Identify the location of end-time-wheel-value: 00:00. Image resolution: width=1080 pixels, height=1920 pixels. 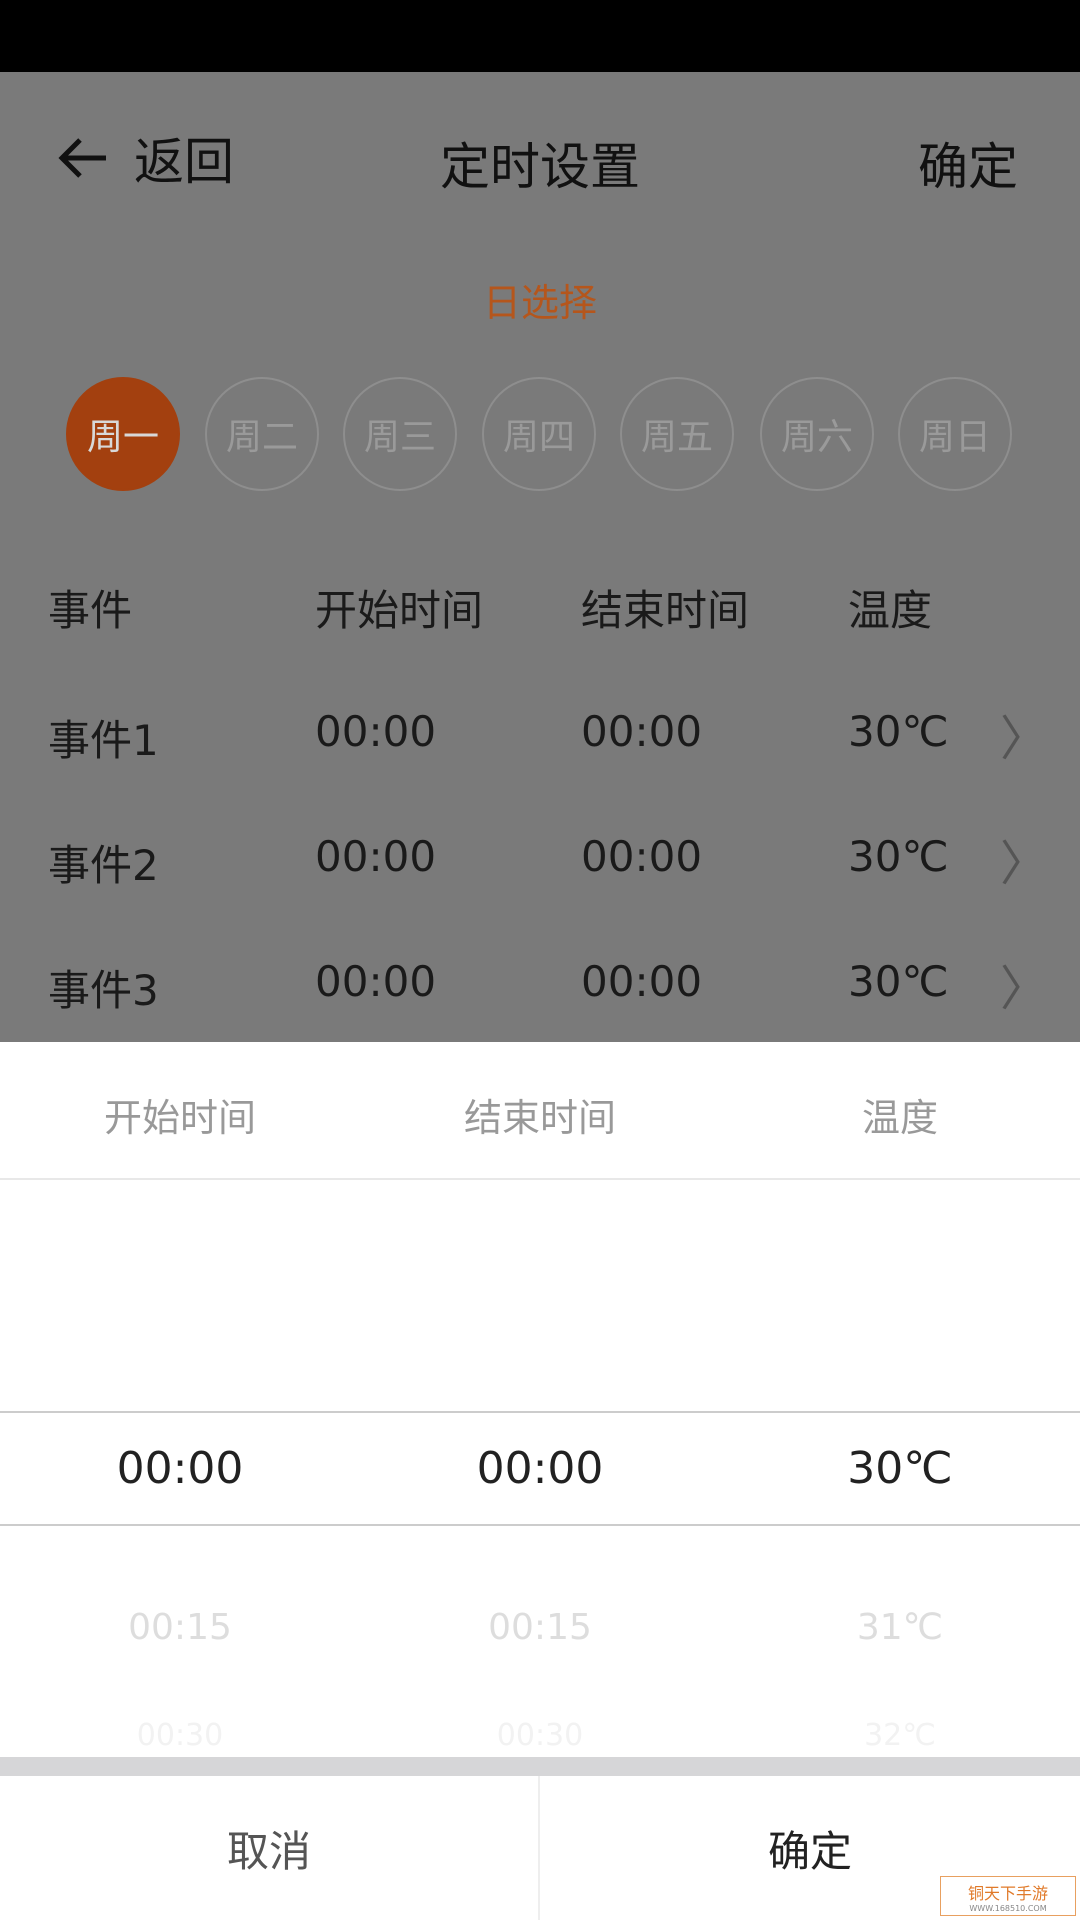
(540, 1468).